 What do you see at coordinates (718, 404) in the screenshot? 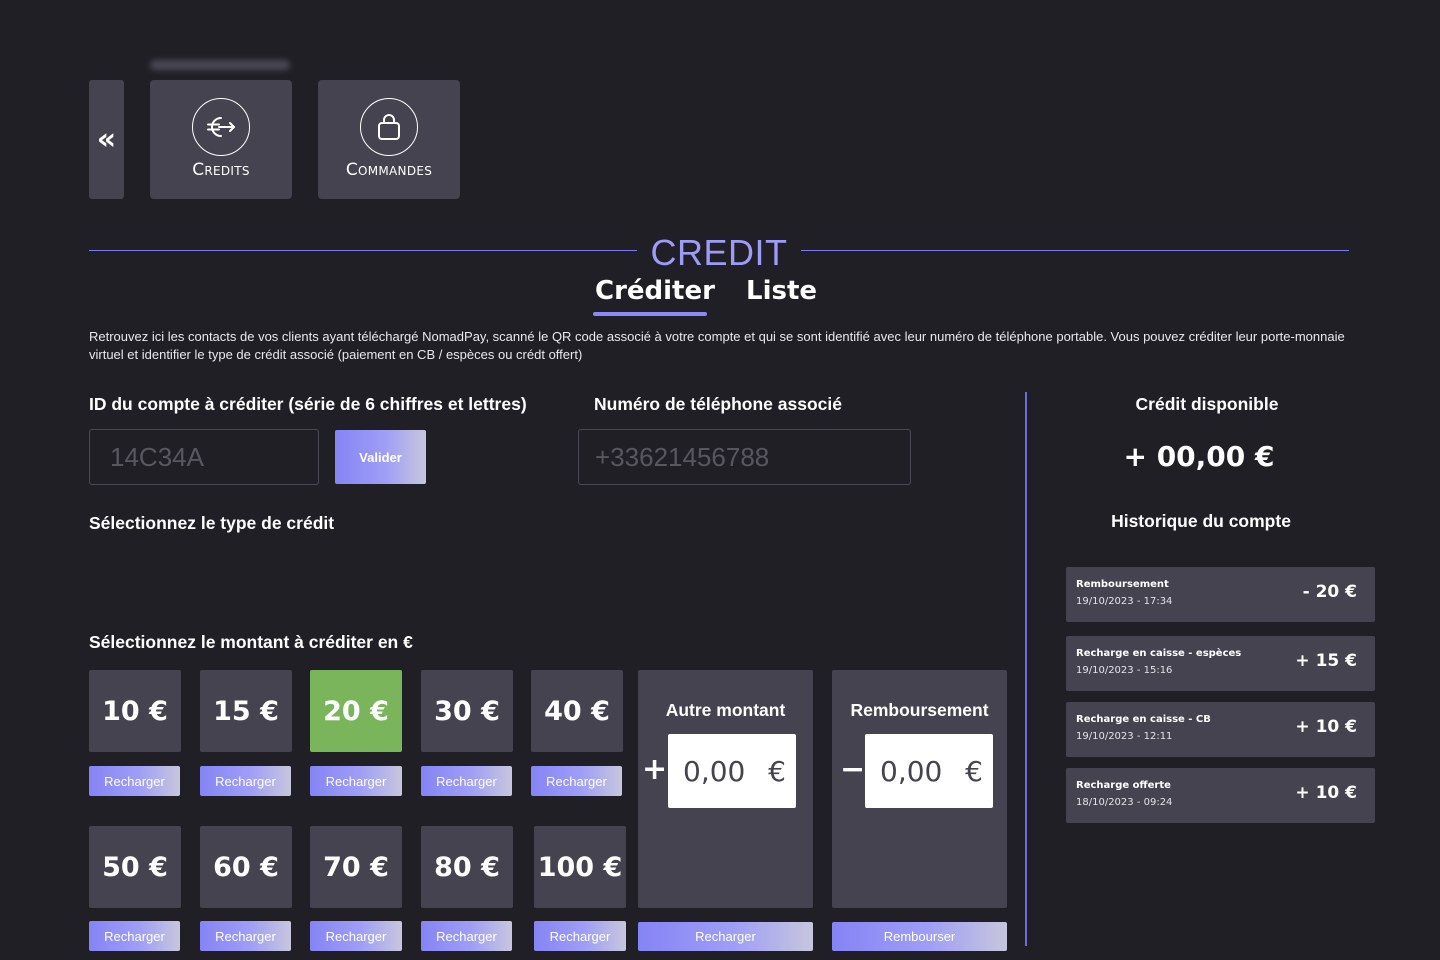
I see `phone-label: Numéro de téléphone associé` at bounding box center [718, 404].